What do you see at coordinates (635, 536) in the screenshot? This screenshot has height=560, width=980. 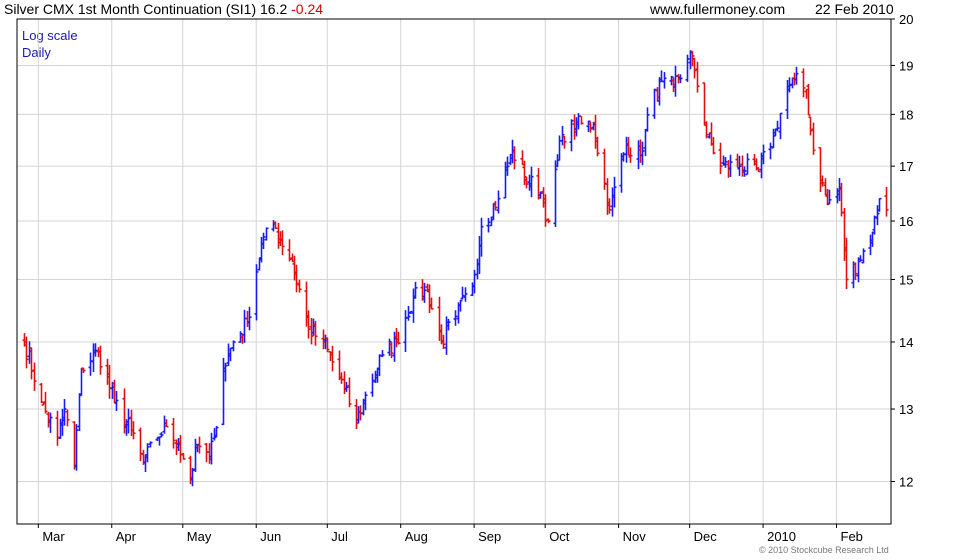 I see `x-tick-label: Nov` at bounding box center [635, 536].